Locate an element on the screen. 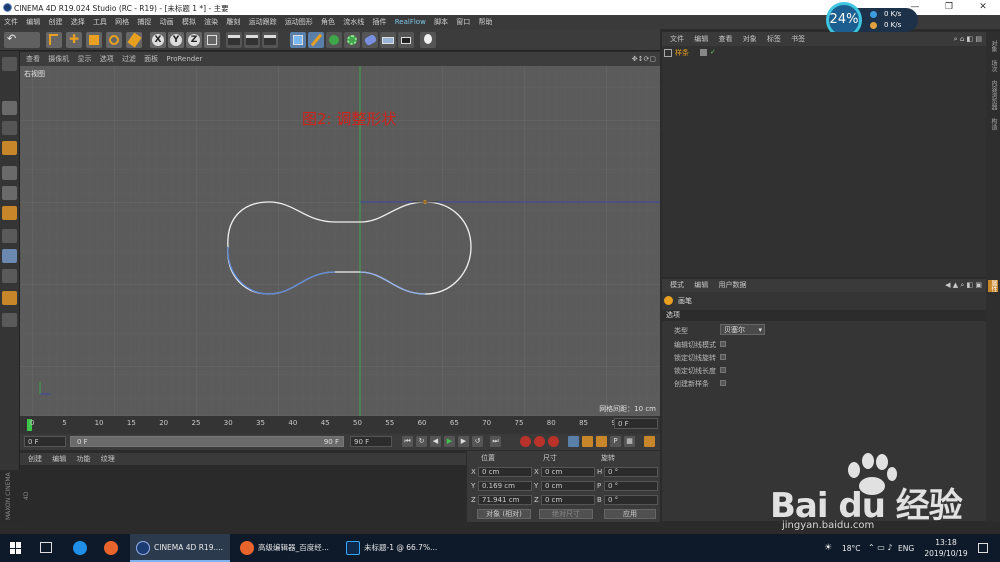 This screenshot has height=562, width=1000. maximize-icon: ❐ is located at coordinates (949, 7).